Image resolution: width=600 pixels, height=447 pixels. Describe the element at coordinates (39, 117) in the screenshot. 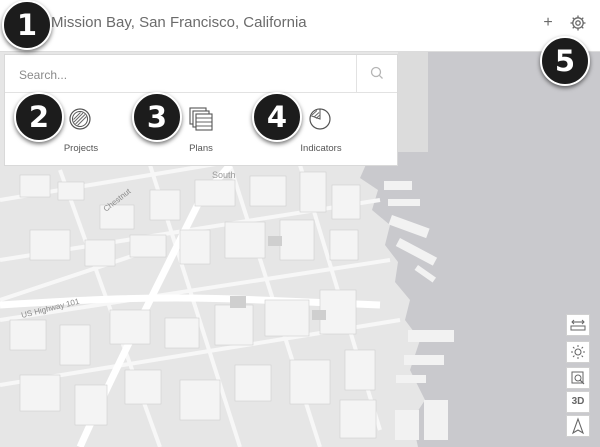

I see `callout-2: 2` at that location.